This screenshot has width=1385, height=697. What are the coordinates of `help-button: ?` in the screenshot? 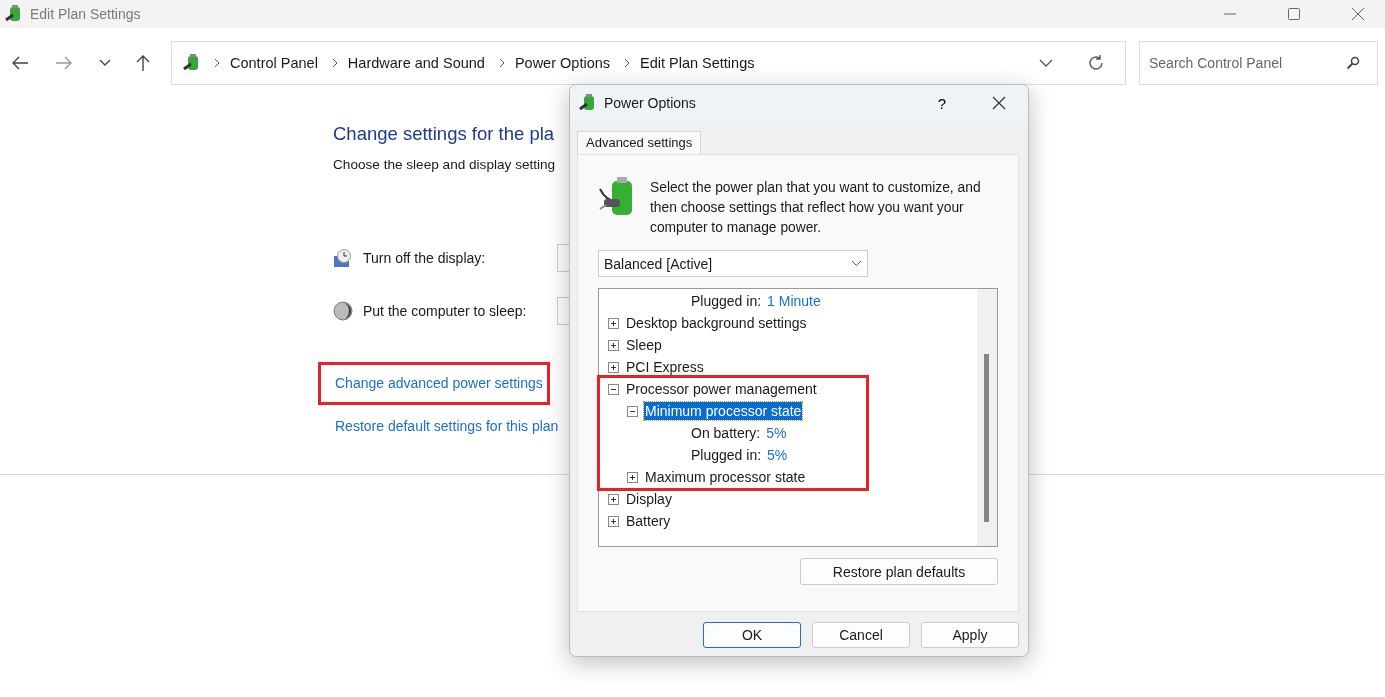 It's located at (941, 103).